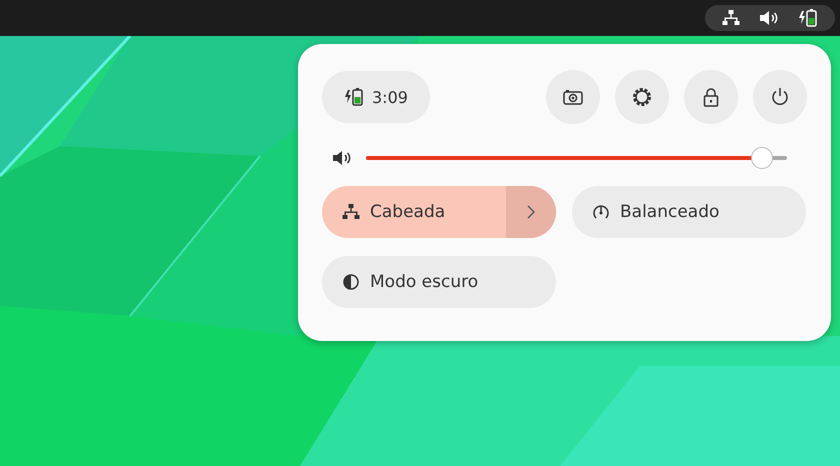 The width and height of the screenshot is (840, 466). What do you see at coordinates (642, 97) in the screenshot?
I see `settings-icon` at bounding box center [642, 97].